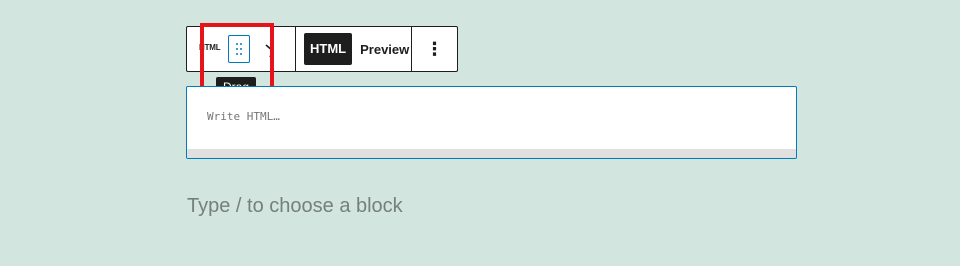  Describe the element at coordinates (295, 206) in the screenshot. I see `block-appender-placeholder: Type / to choose a block` at that location.